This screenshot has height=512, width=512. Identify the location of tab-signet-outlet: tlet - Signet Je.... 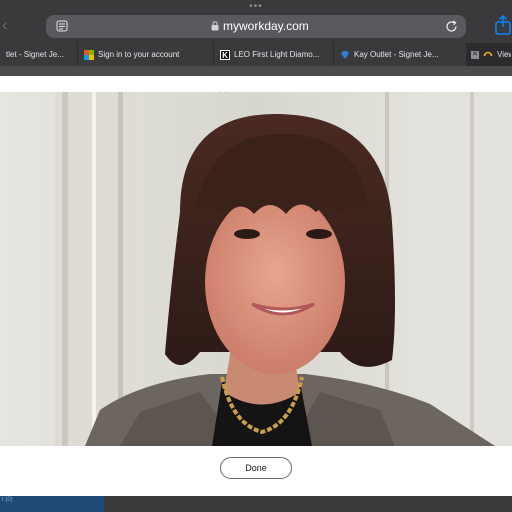
(39, 54).